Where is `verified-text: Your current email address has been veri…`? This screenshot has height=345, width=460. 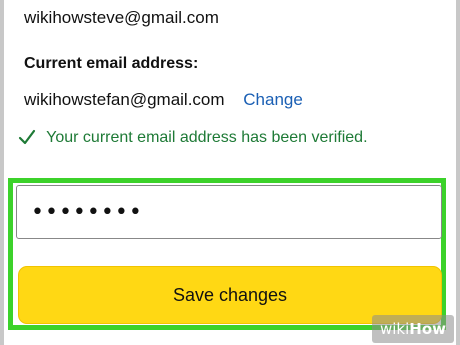
verified-text: Your current email address has been veri… is located at coordinates (207, 137).